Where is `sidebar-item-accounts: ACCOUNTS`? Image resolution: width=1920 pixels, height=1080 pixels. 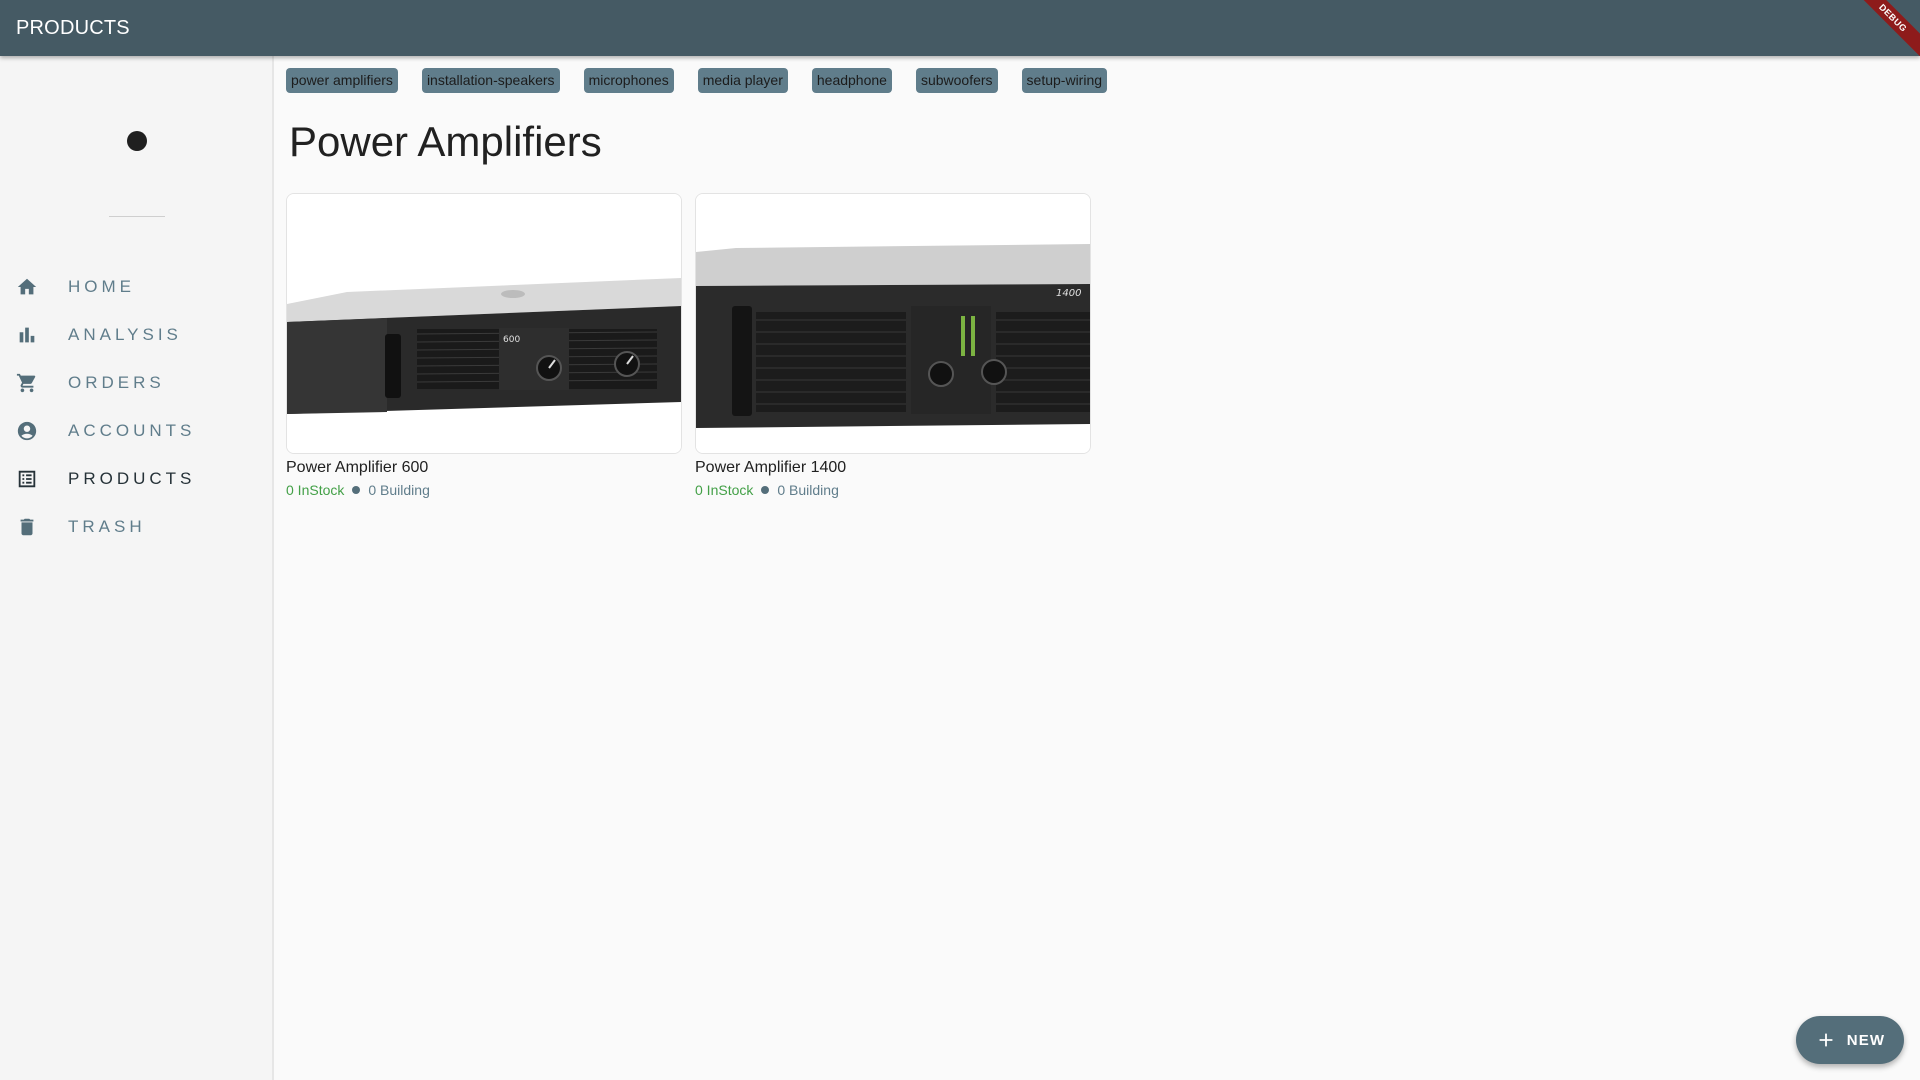 sidebar-item-accounts: ACCOUNTS is located at coordinates (136, 431).